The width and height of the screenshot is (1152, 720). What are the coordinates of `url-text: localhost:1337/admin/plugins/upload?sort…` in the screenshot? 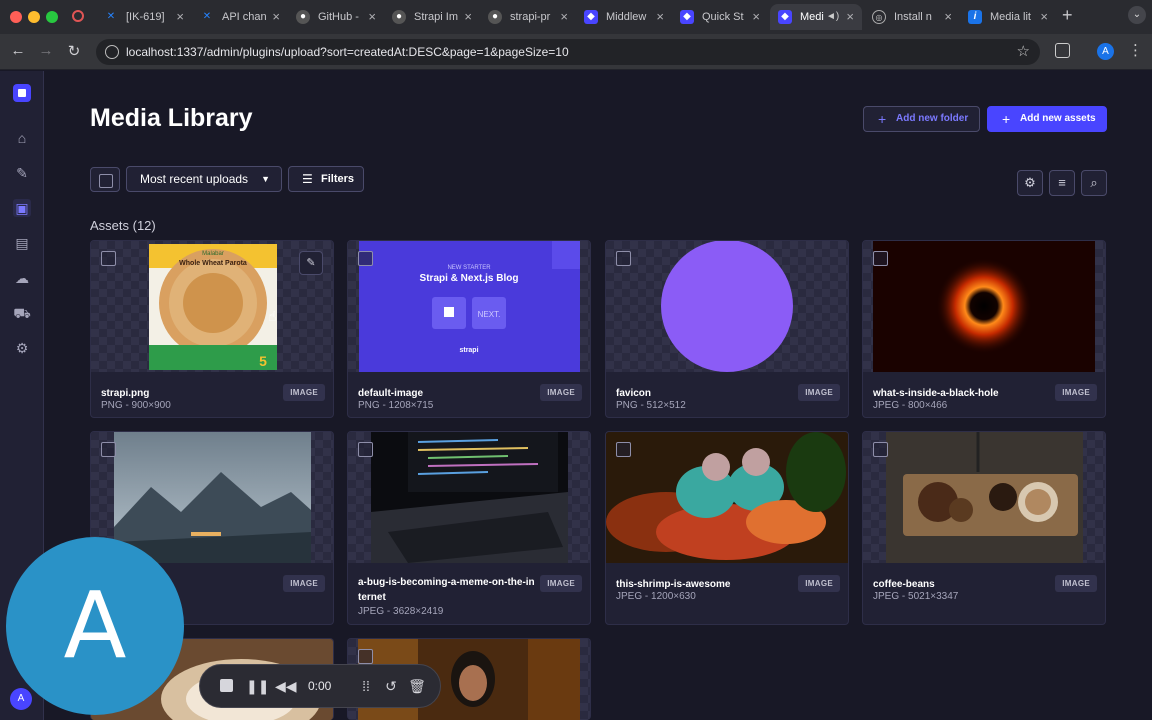 It's located at (347, 52).